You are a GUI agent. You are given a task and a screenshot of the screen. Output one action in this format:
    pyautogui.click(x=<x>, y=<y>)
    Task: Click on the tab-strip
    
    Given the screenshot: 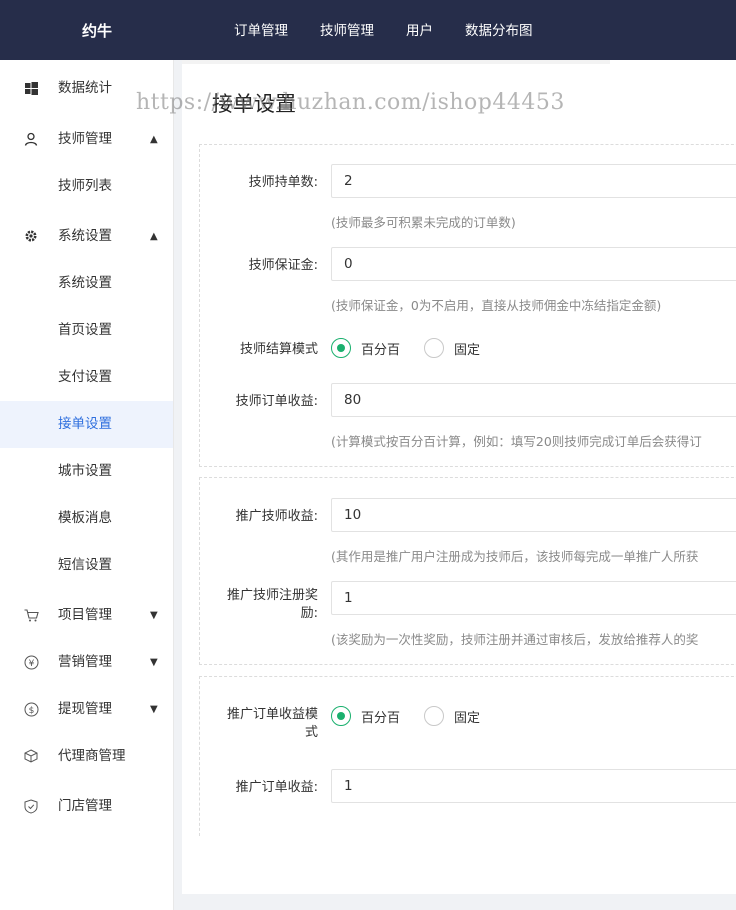 What is the action you would take?
    pyautogui.click(x=396, y=62)
    